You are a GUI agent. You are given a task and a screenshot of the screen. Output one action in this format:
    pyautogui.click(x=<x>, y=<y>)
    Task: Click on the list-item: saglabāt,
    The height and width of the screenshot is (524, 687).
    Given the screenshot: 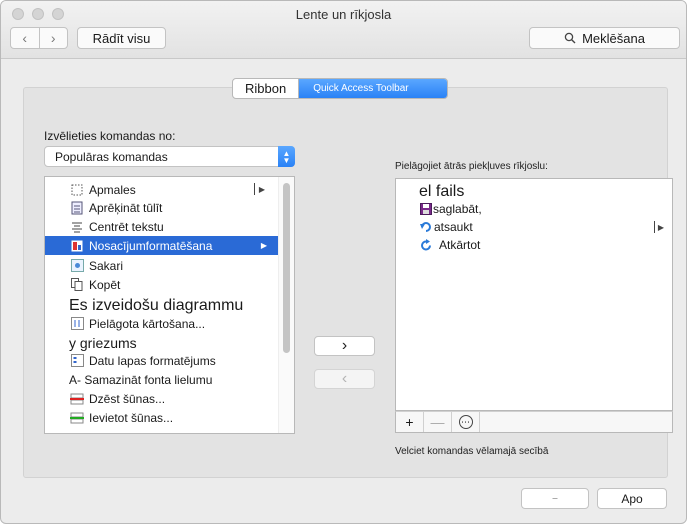 What is the action you would take?
    pyautogui.click(x=451, y=209)
    